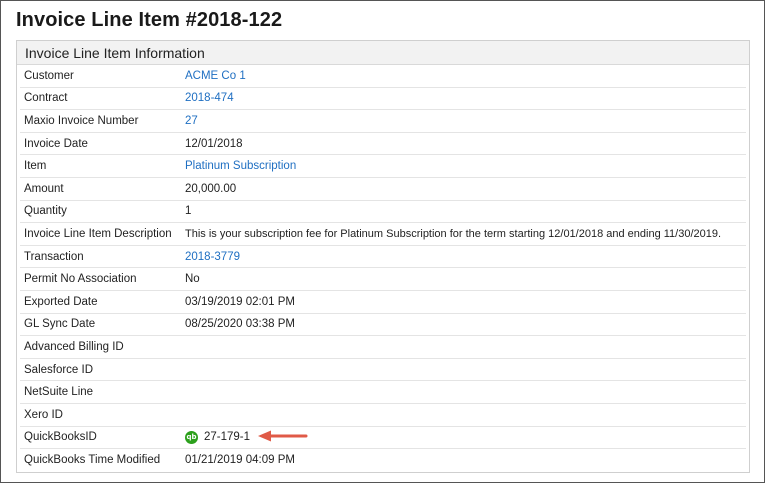 This screenshot has width=765, height=483. What do you see at coordinates (214, 143) in the screenshot?
I see `invoice-date-value: 12/01/2018` at bounding box center [214, 143].